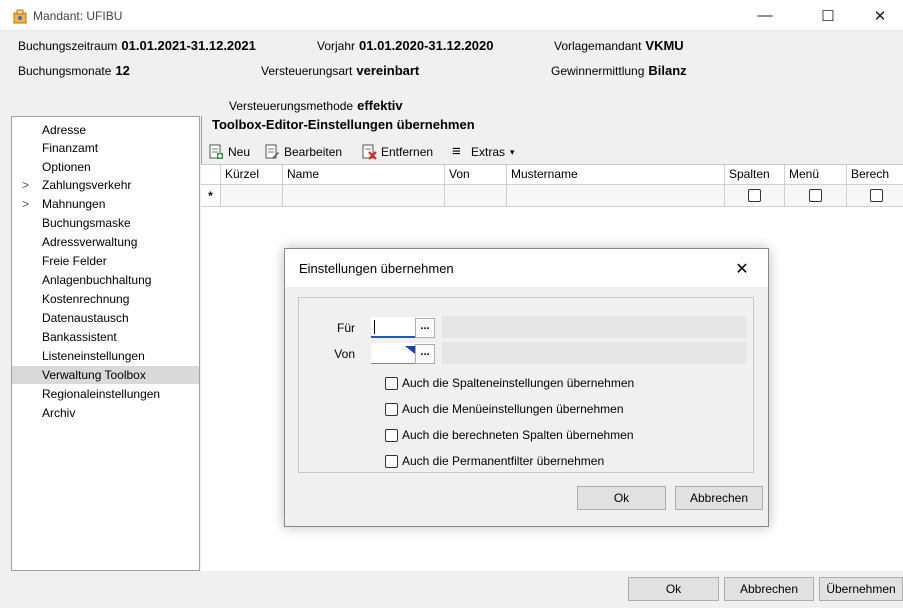 The image size is (903, 608). What do you see at coordinates (815, 195) in the screenshot?
I see `menue-checkbox` at bounding box center [815, 195].